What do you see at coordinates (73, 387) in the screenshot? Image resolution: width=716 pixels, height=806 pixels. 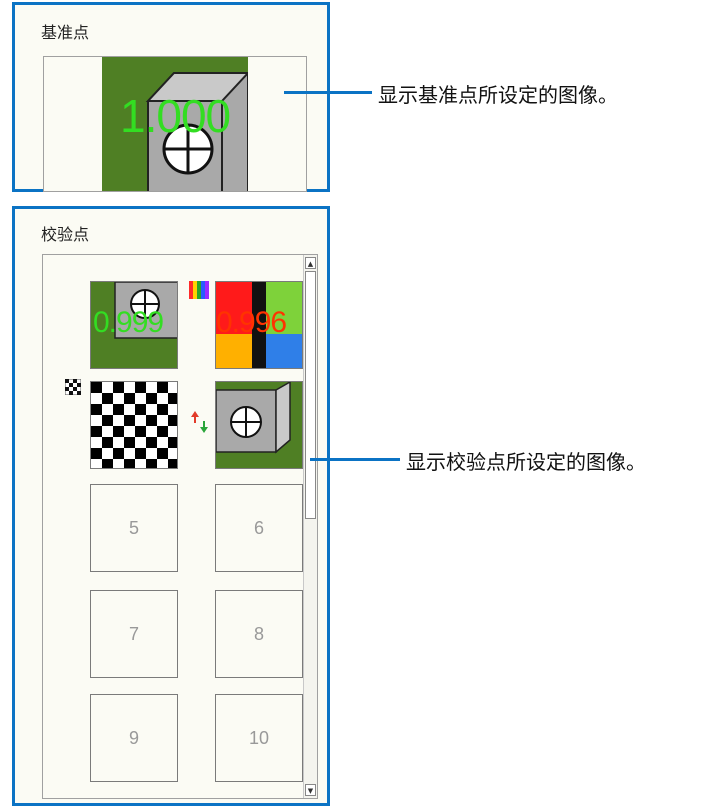 I see `checker-icon` at bounding box center [73, 387].